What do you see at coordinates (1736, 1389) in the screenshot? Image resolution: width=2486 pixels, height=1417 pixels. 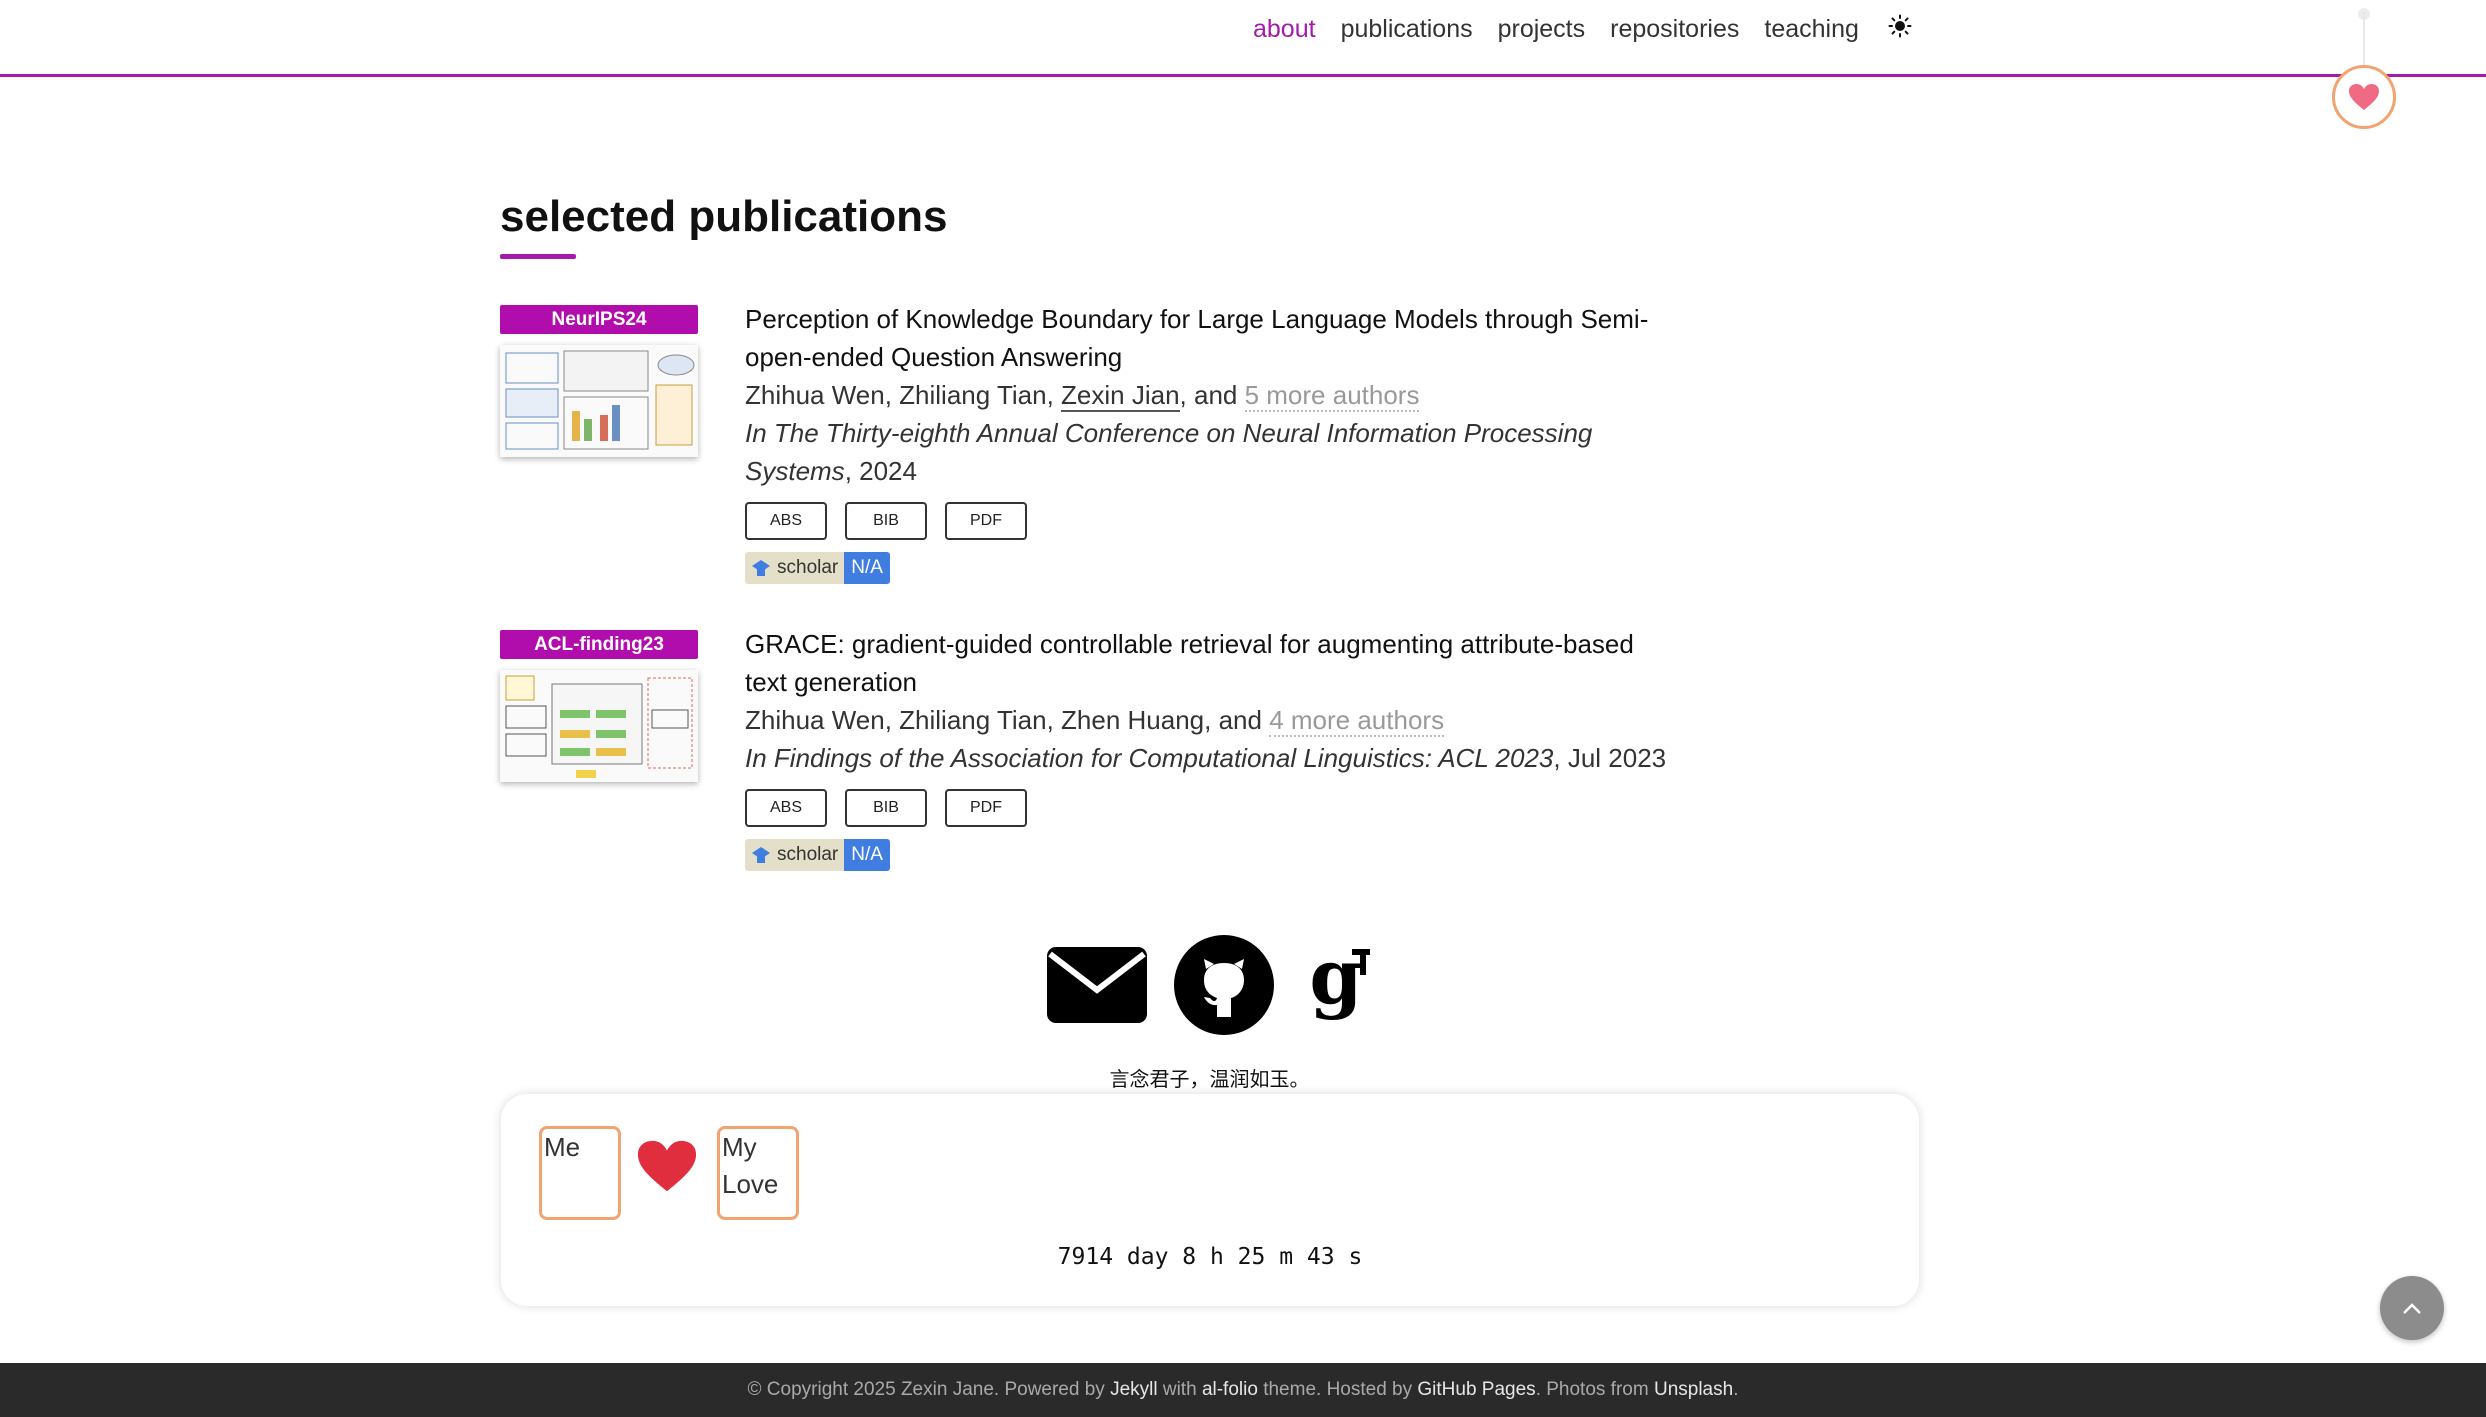 I see `footer-end: .` at bounding box center [1736, 1389].